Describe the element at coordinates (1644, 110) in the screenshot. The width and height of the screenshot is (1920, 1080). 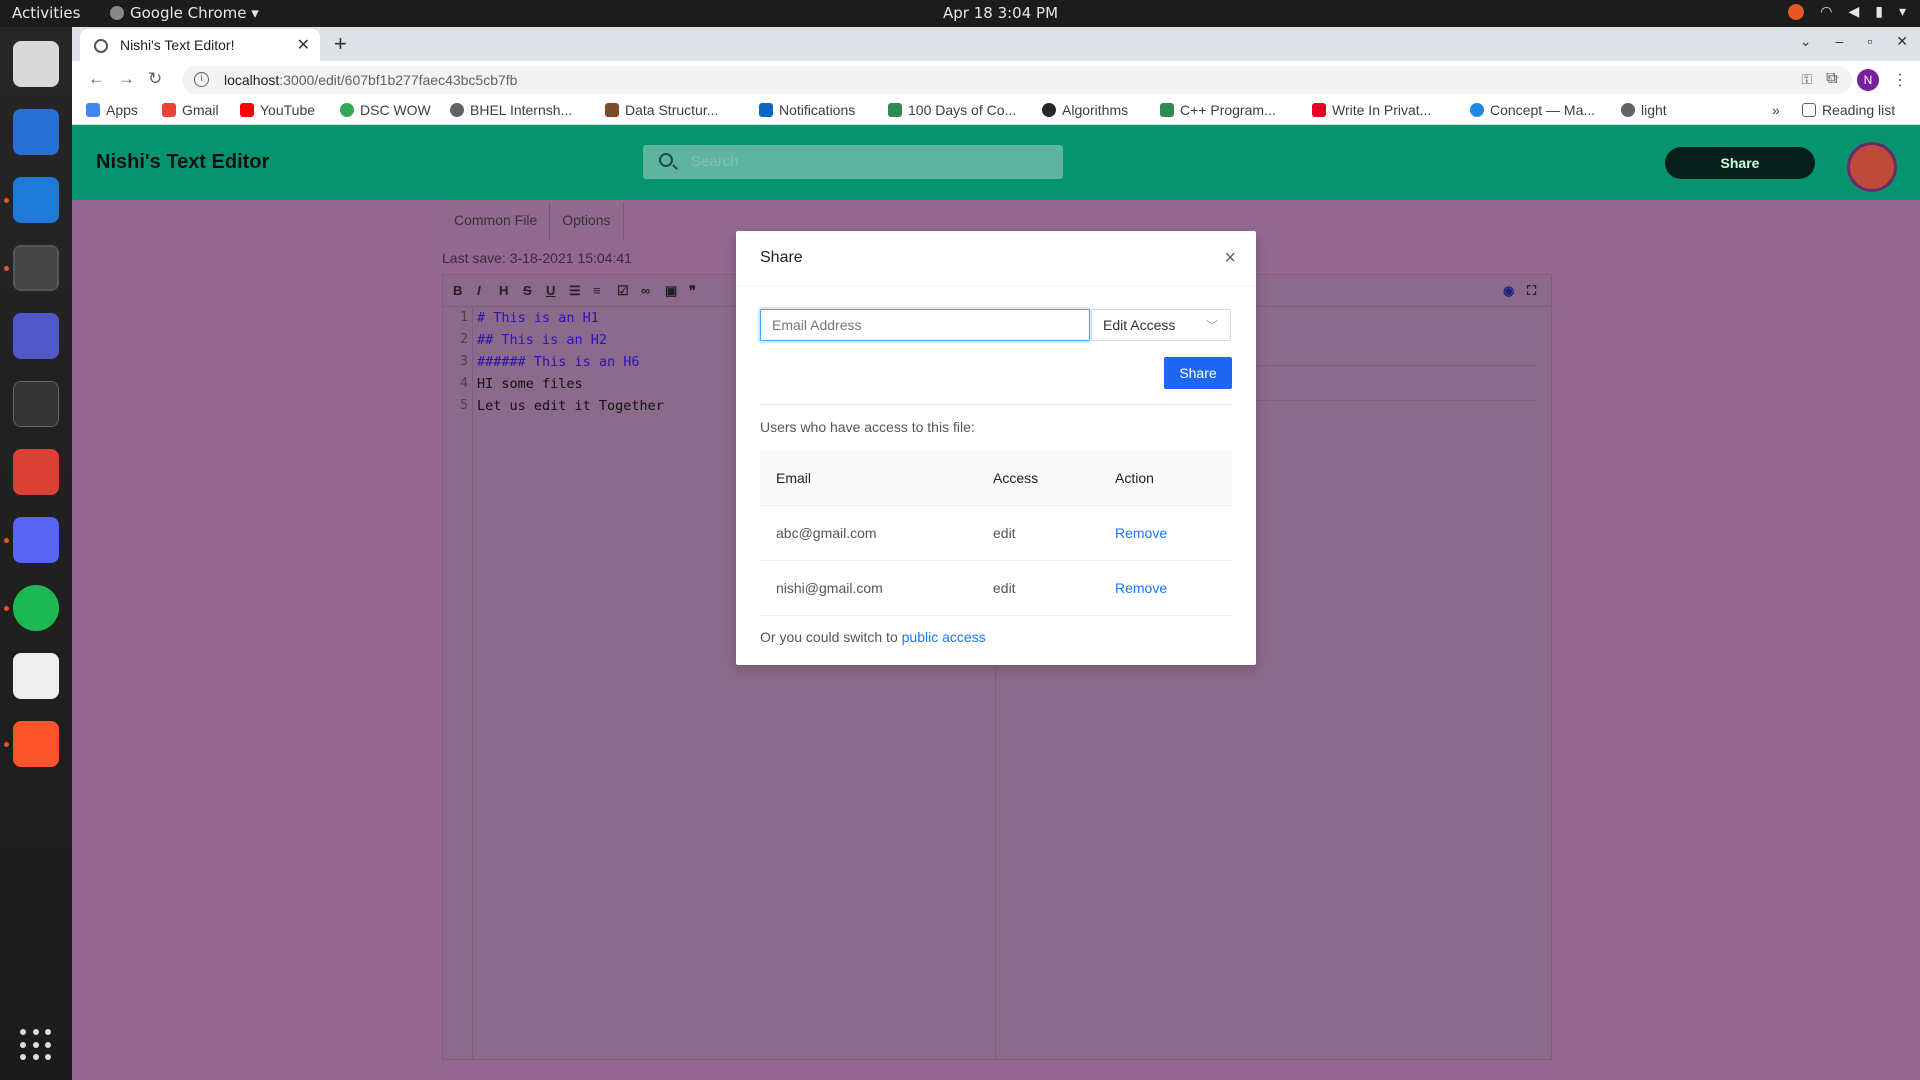
I see `bookmark-item: light` at that location.